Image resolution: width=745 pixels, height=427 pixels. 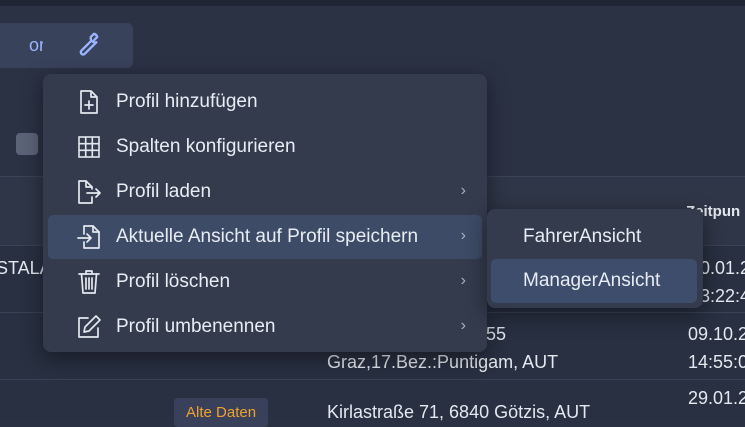 What do you see at coordinates (89, 102) in the screenshot?
I see `file-plus-icon` at bounding box center [89, 102].